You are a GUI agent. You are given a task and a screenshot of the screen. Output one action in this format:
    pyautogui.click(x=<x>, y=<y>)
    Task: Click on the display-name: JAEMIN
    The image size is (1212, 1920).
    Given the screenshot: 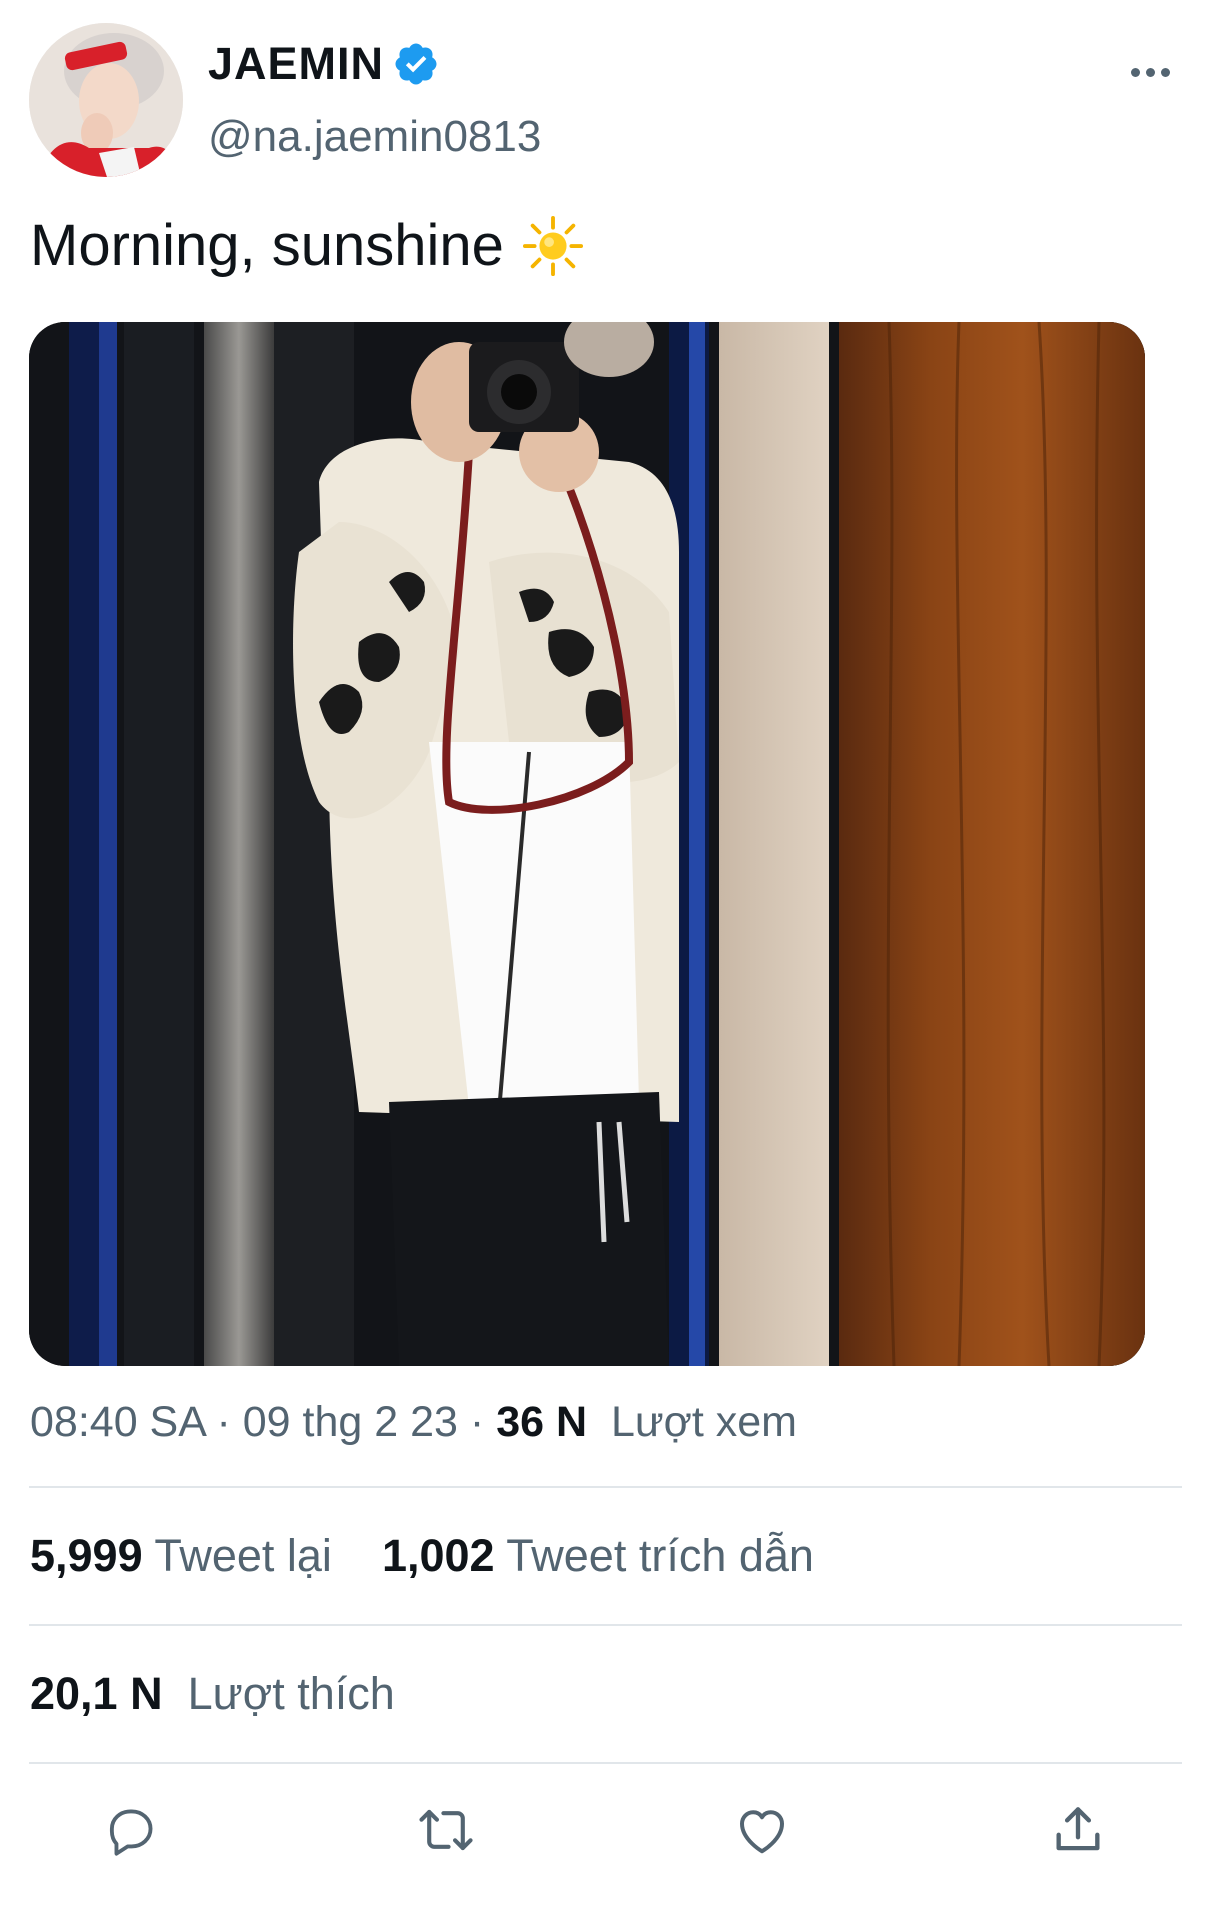 What is the action you would take?
    pyautogui.click(x=324, y=64)
    